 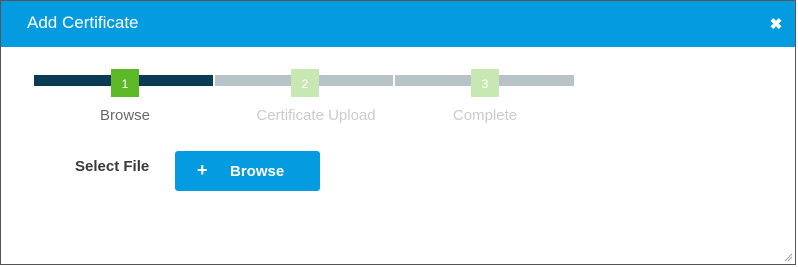 I want to click on step-2-badge: 2, so click(x=305, y=83).